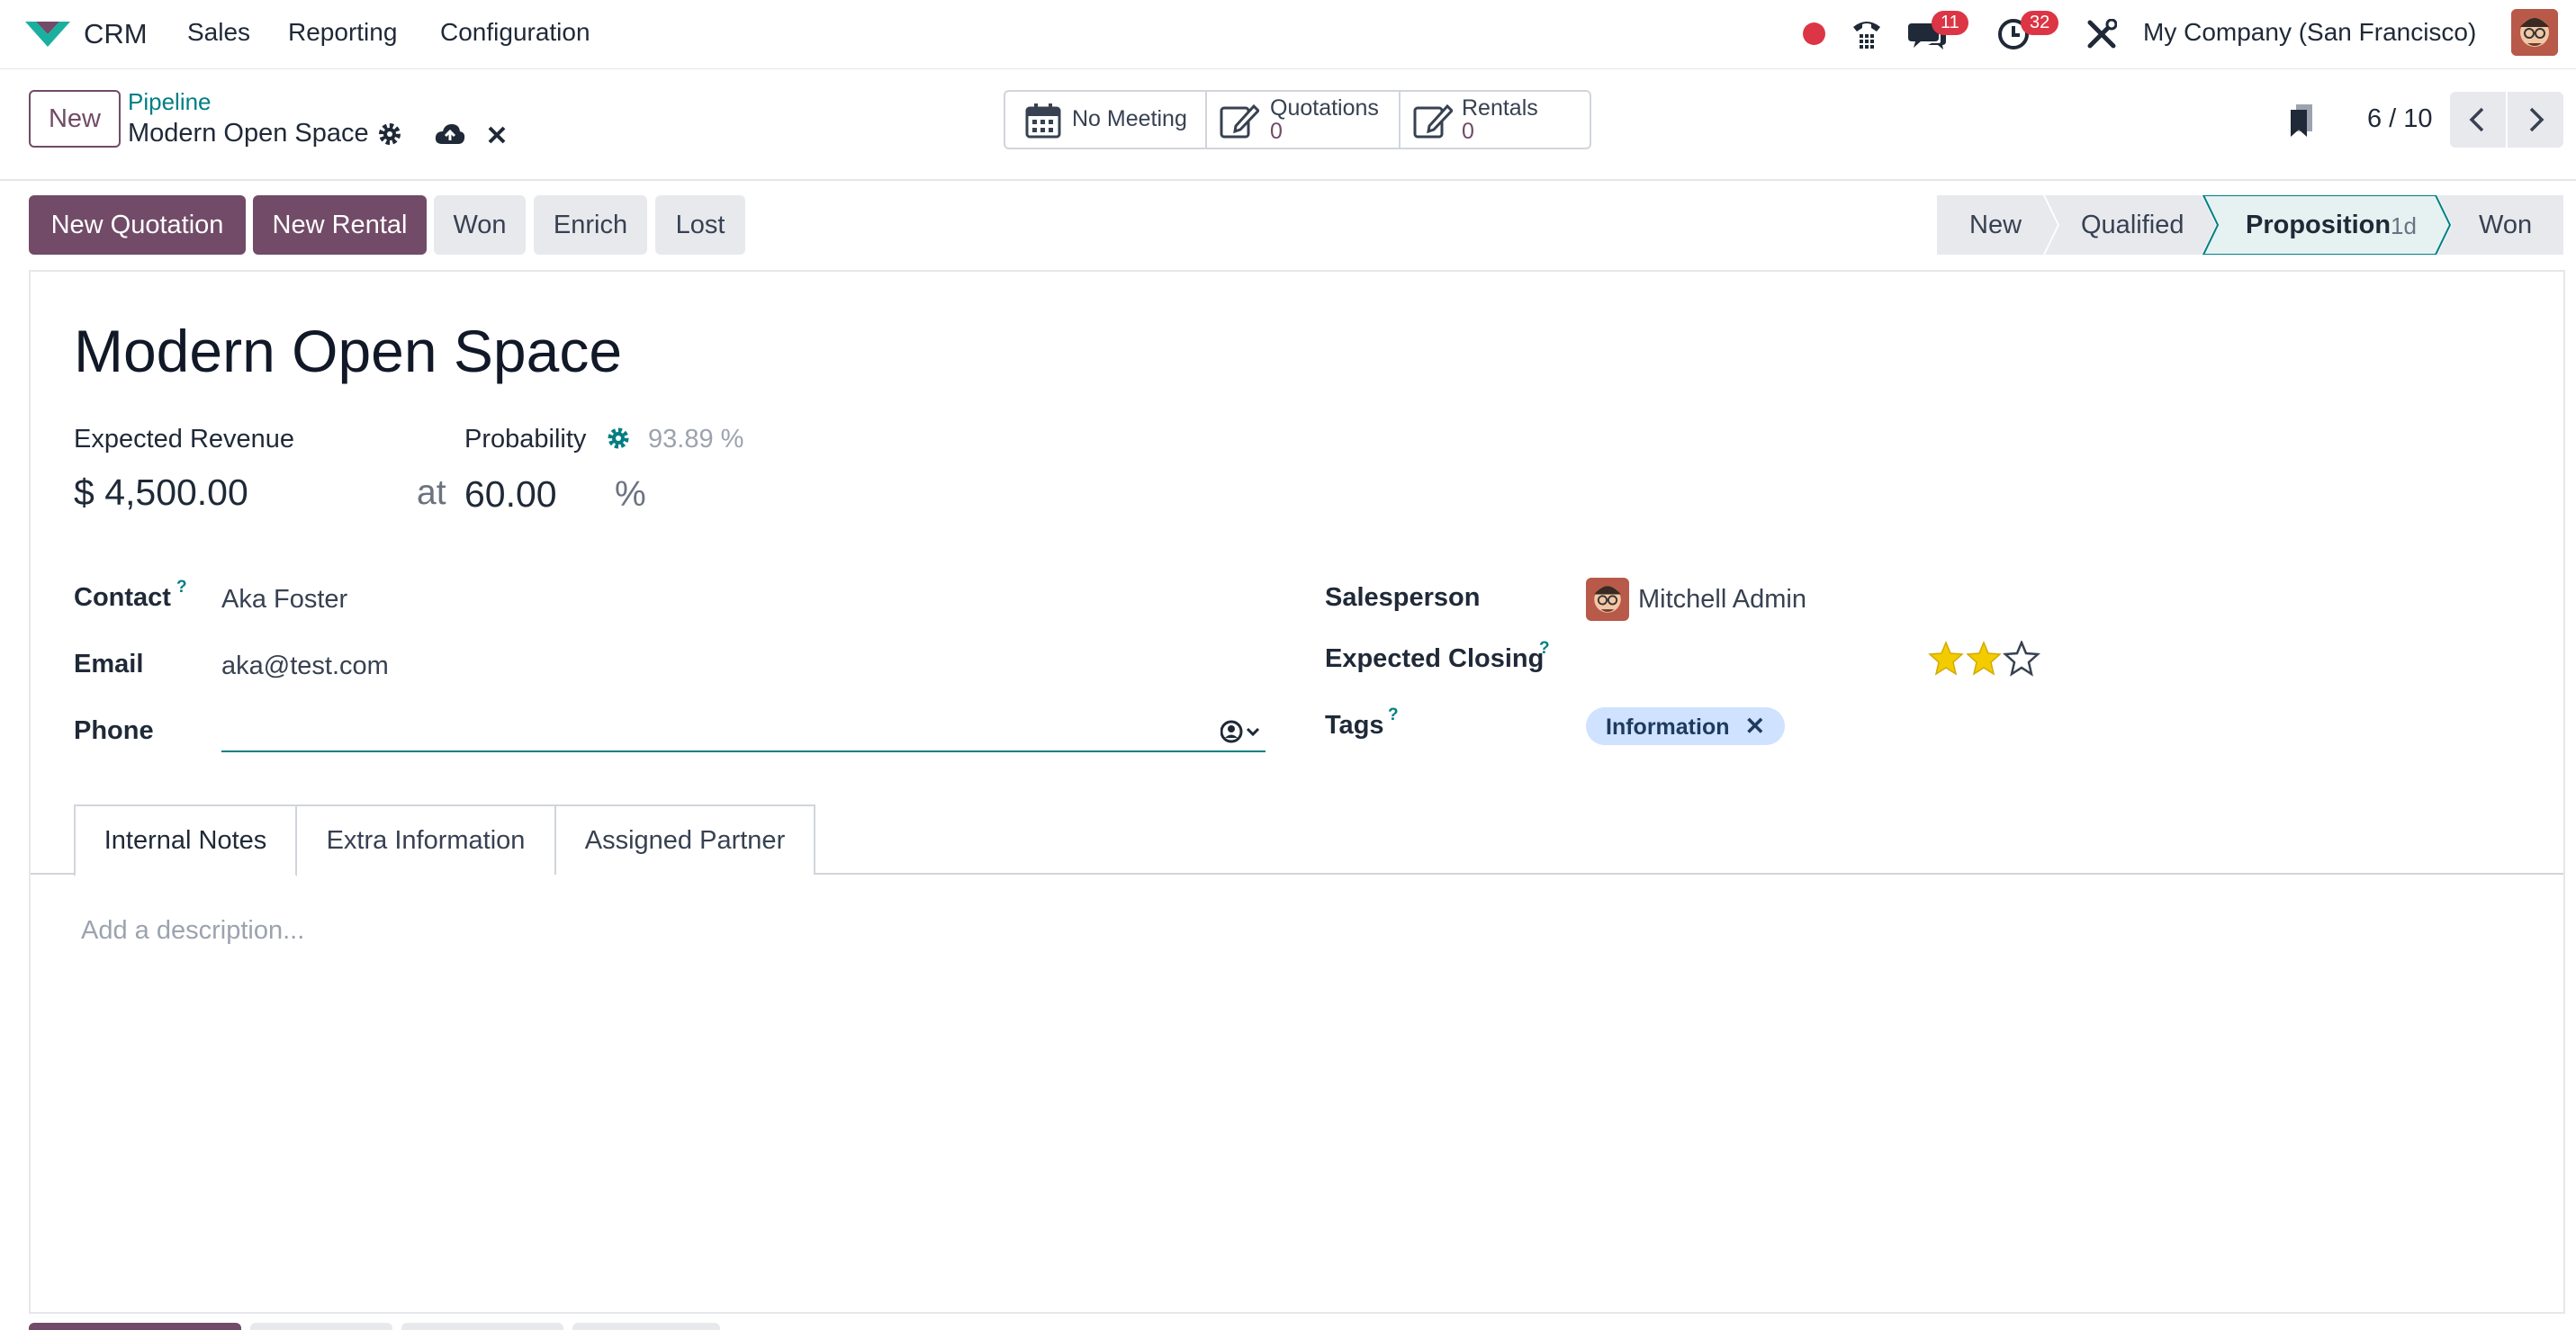  Describe the element at coordinates (116, 34) in the screenshot. I see `app-name: CRM` at that location.